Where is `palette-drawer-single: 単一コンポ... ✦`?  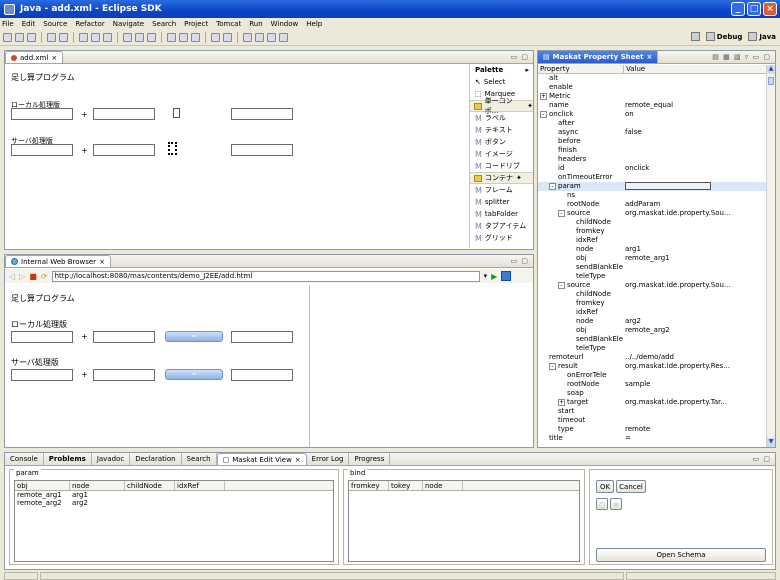
palette-drawer-single: 単一コンポ... ✦ is located at coordinates (501, 106).